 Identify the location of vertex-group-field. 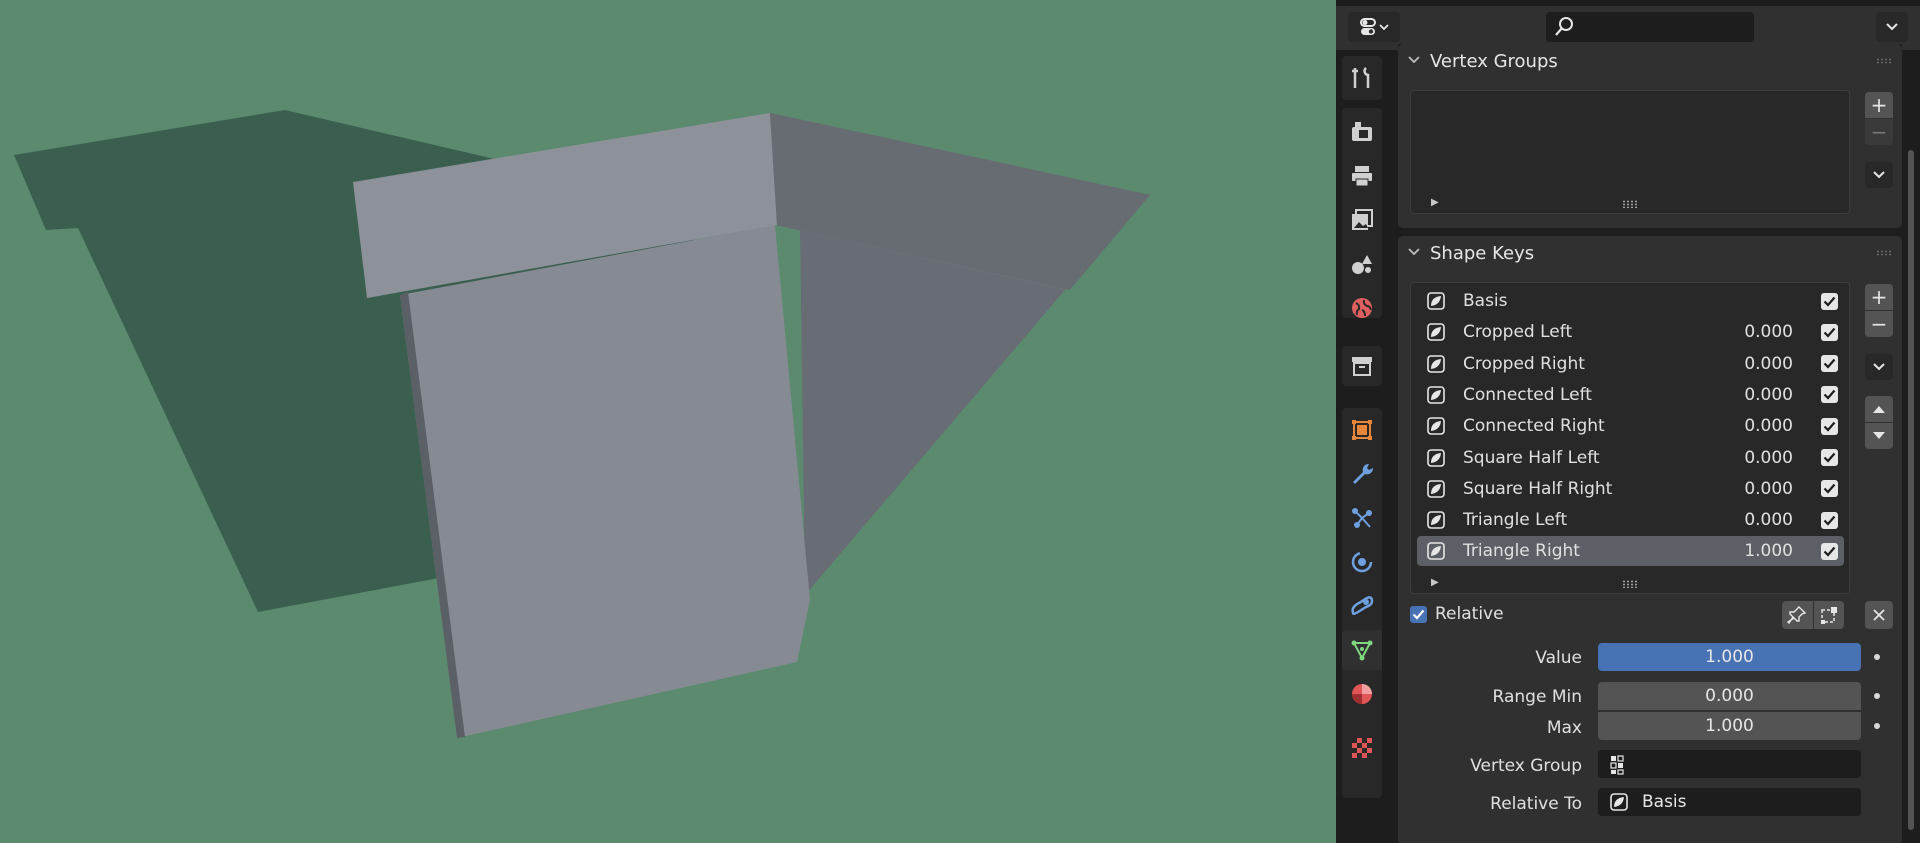
(1729, 764).